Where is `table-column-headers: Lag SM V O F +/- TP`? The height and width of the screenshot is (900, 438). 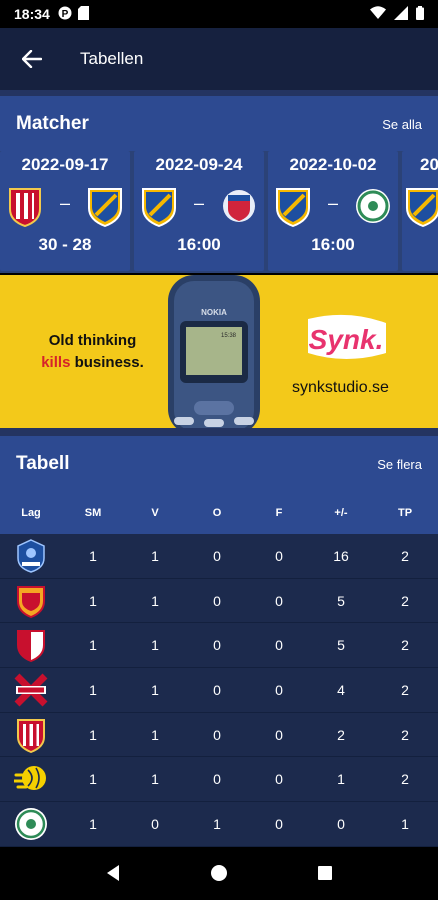 table-column-headers: Lag SM V O F +/- TP is located at coordinates (219, 513).